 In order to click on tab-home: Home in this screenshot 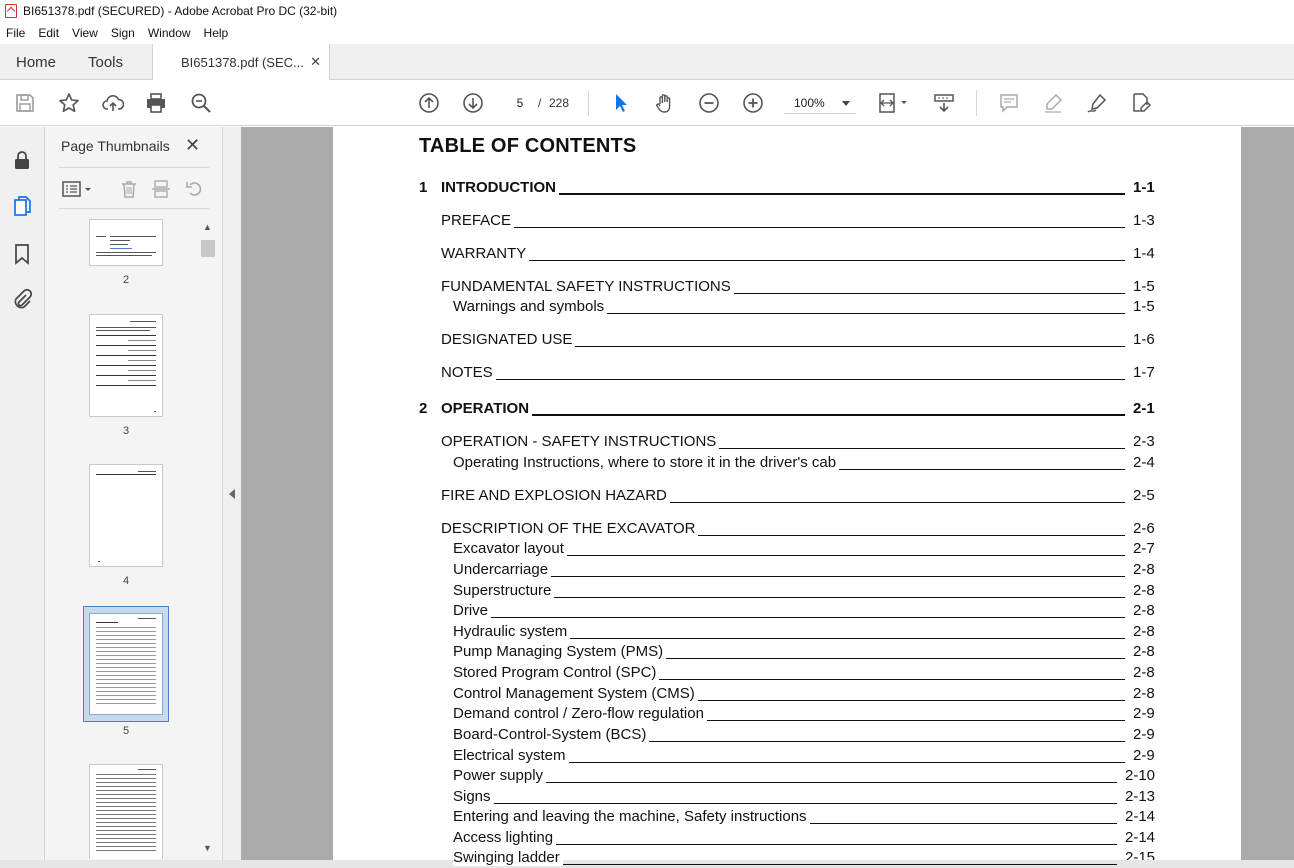, I will do `click(36, 62)`.